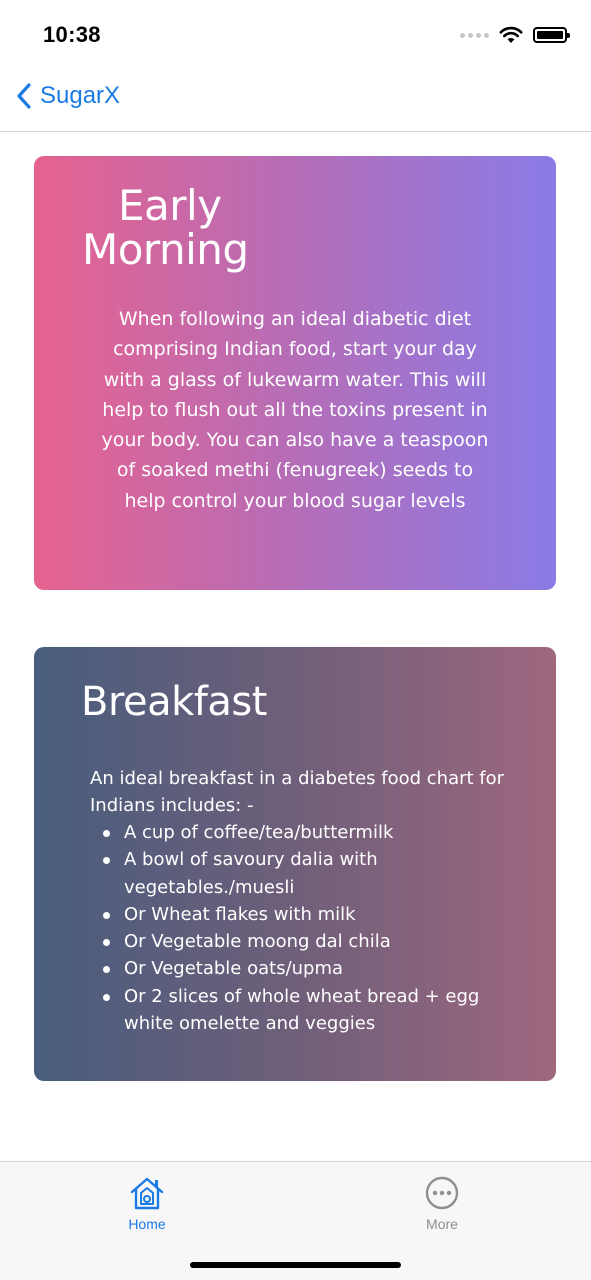 This screenshot has width=591, height=1280. Describe the element at coordinates (147, 1193) in the screenshot. I see `home-icon` at that location.